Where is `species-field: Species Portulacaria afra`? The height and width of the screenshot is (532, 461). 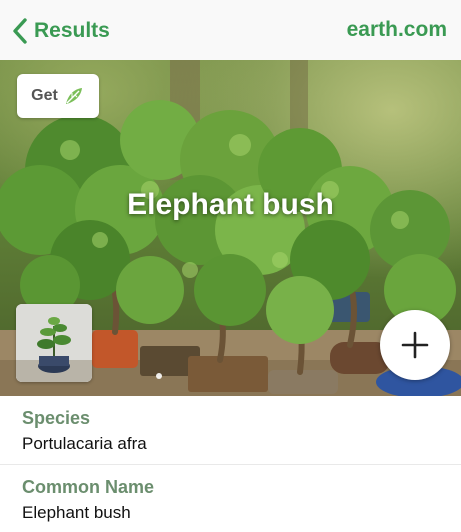 species-field: Species Portulacaria afra is located at coordinates (230, 430).